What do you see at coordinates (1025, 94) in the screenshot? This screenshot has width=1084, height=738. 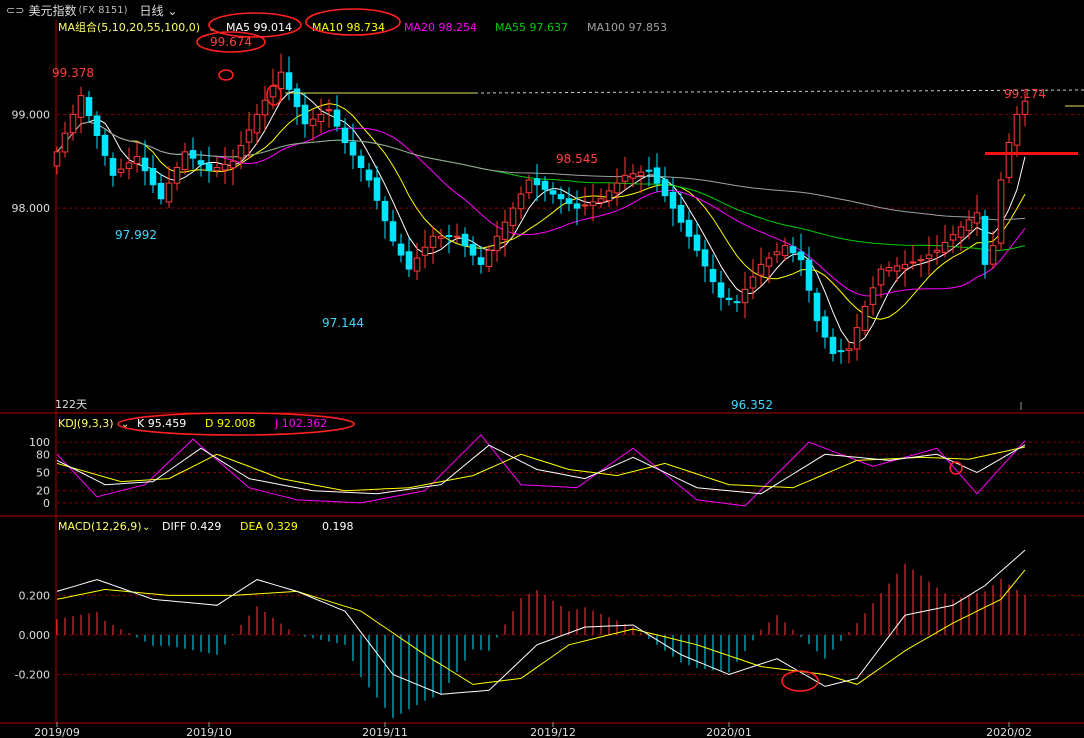 I see `price-annotation: 99.174` at bounding box center [1025, 94].